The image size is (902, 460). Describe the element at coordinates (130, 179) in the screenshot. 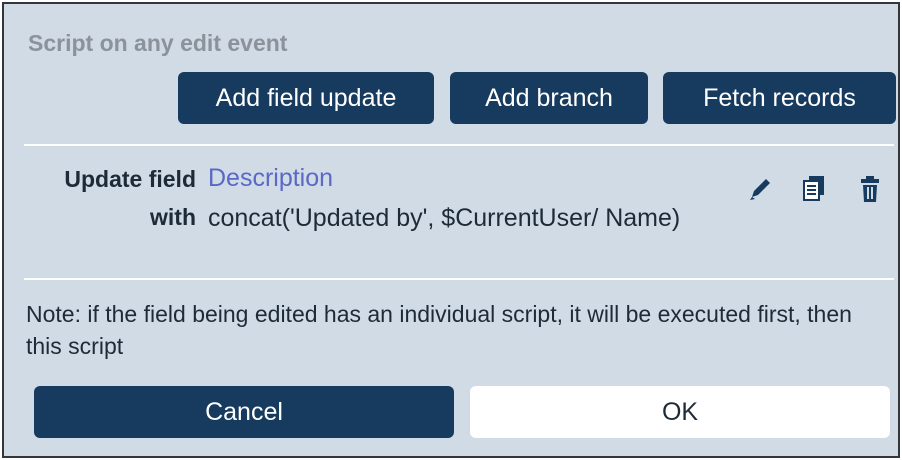

I see `update-field-label: Update field` at that location.